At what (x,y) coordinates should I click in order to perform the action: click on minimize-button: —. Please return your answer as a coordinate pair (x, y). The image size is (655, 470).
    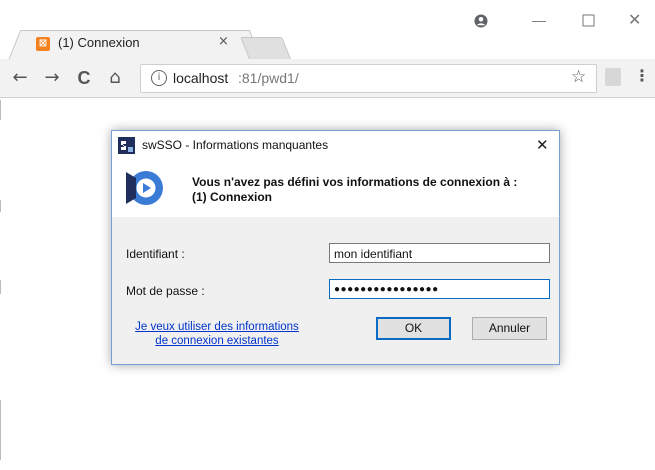
    Looking at the image, I should click on (539, 20).